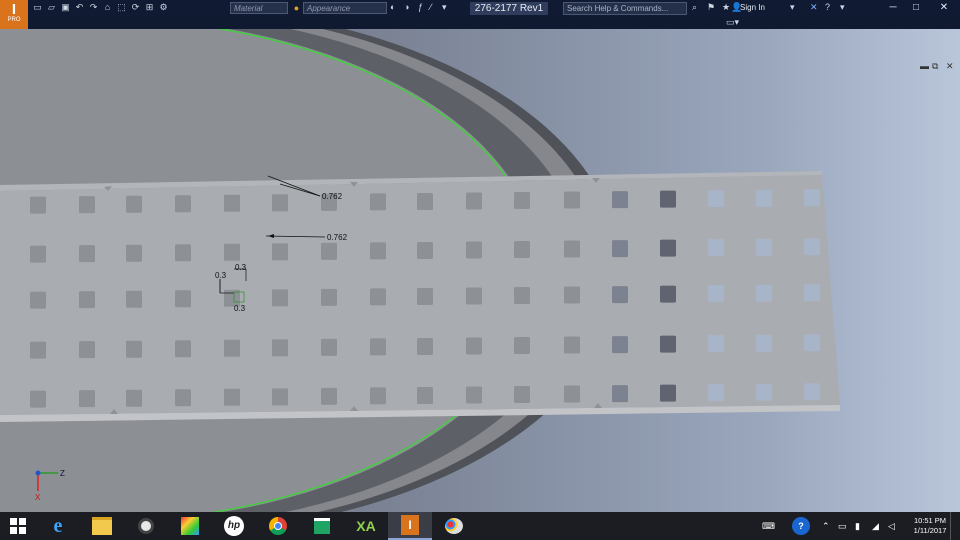 The height and width of the screenshot is (540, 960). I want to click on doc-restore-button: ⧉, so click(935, 66).